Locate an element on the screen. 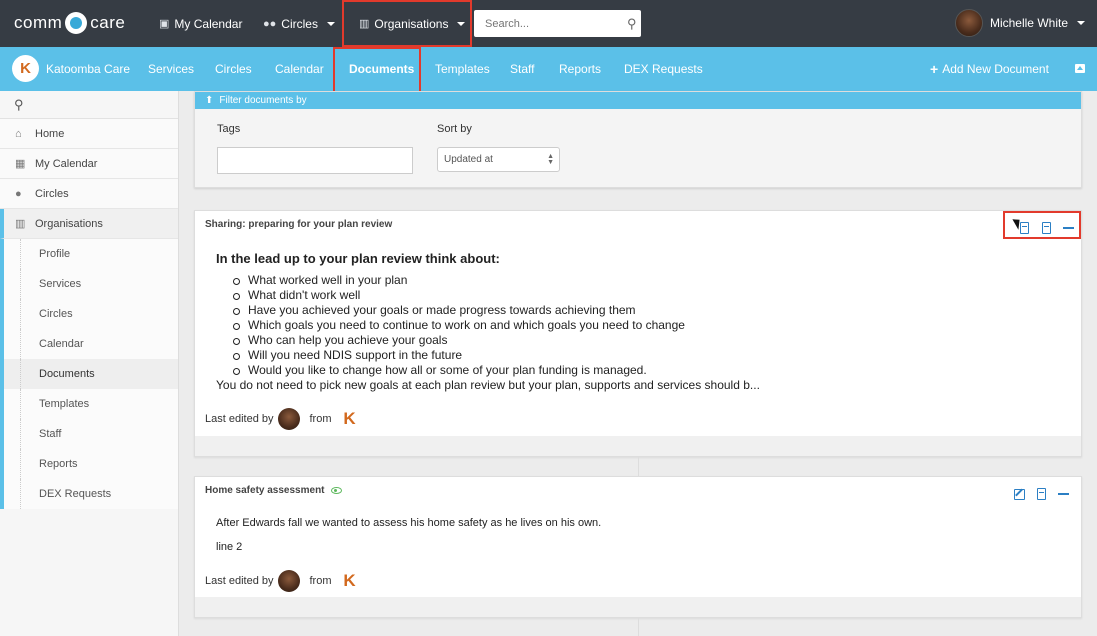 This screenshot has height=636, width=1097. edit-button is located at coordinates (1019, 494).